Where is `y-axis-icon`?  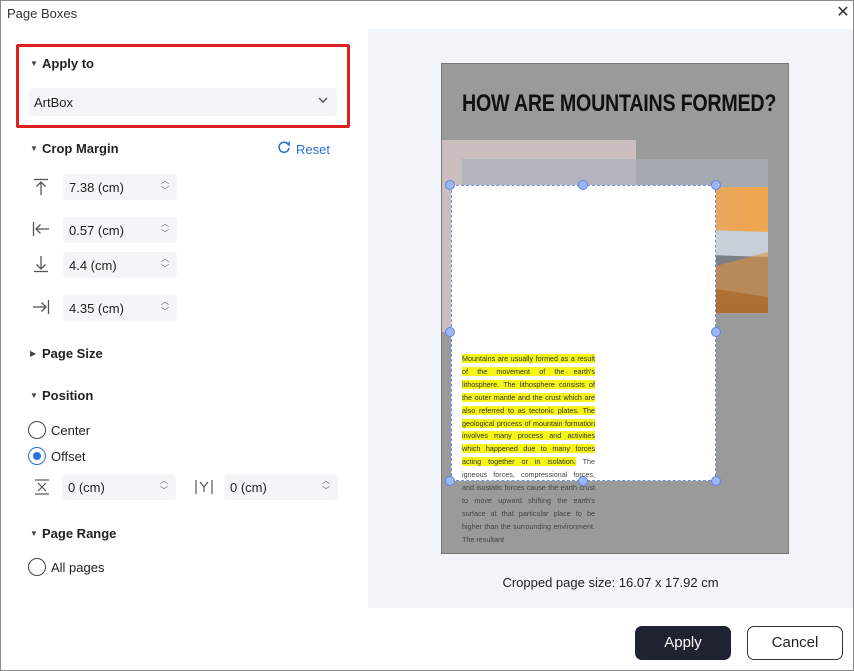 y-axis-icon is located at coordinates (204, 488).